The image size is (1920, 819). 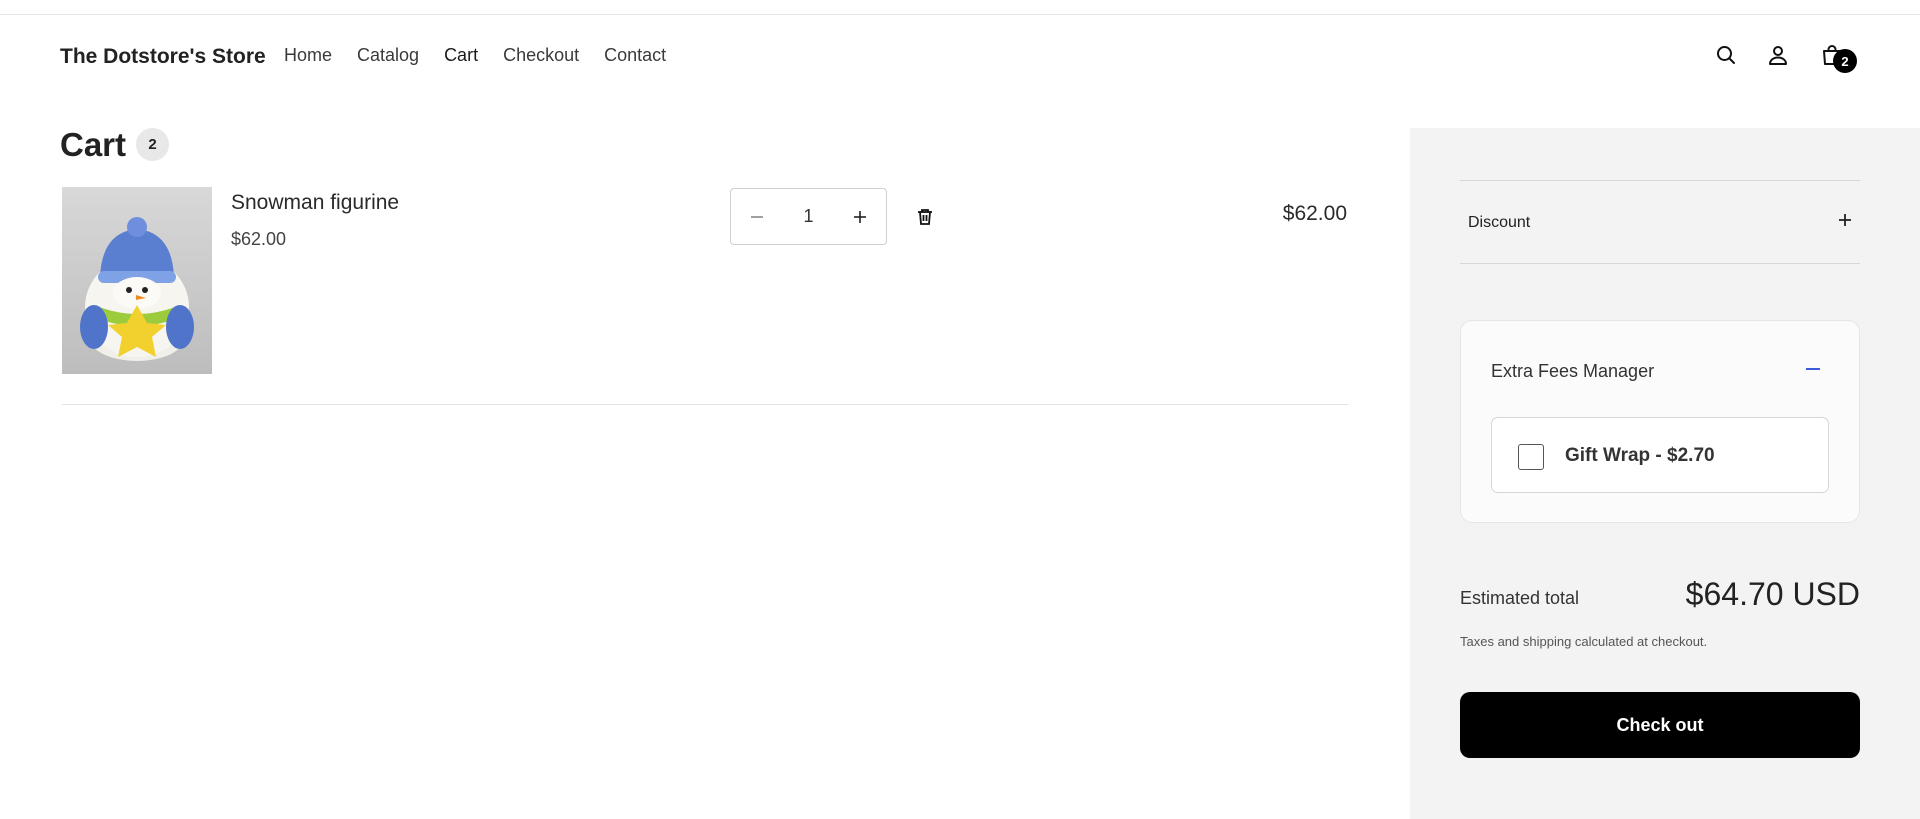 What do you see at coordinates (93, 144) in the screenshot?
I see `page-title: Cart` at bounding box center [93, 144].